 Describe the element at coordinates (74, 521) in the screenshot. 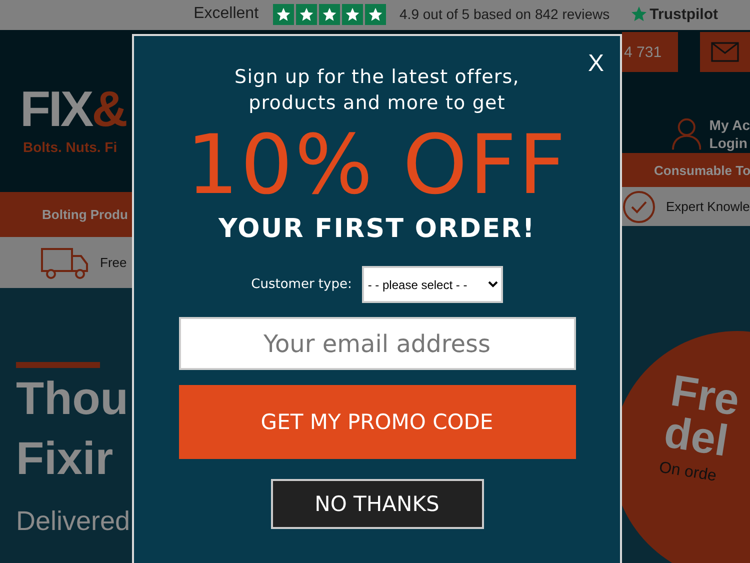

I see `hero-subheadline: Delivered` at that location.